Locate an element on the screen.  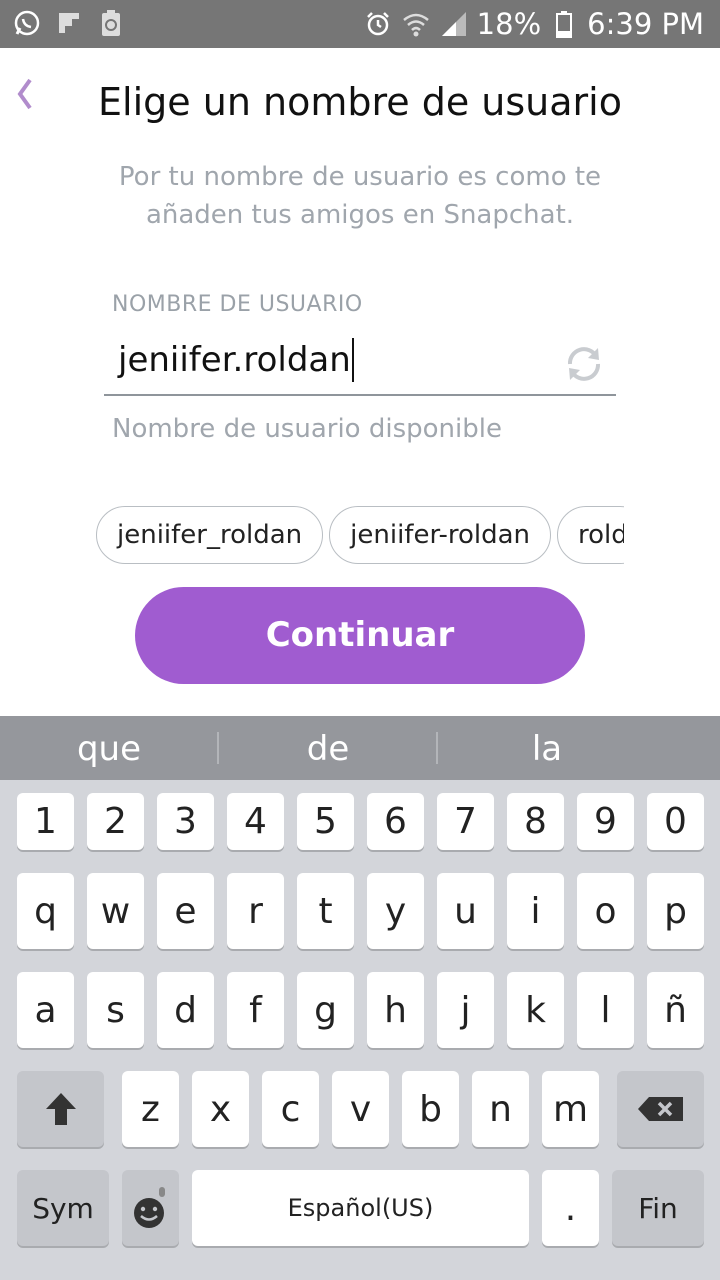
refresh-icon is located at coordinates (584, 364).